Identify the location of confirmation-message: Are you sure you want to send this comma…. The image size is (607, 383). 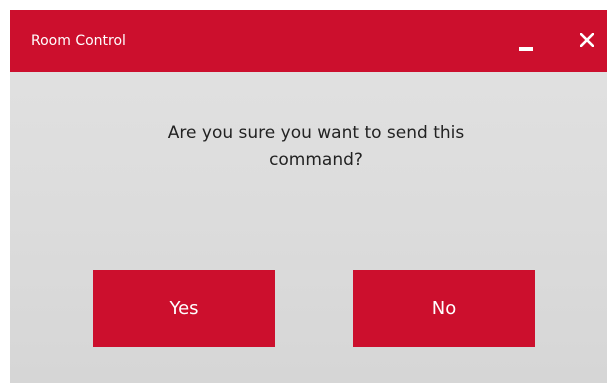
(316, 146).